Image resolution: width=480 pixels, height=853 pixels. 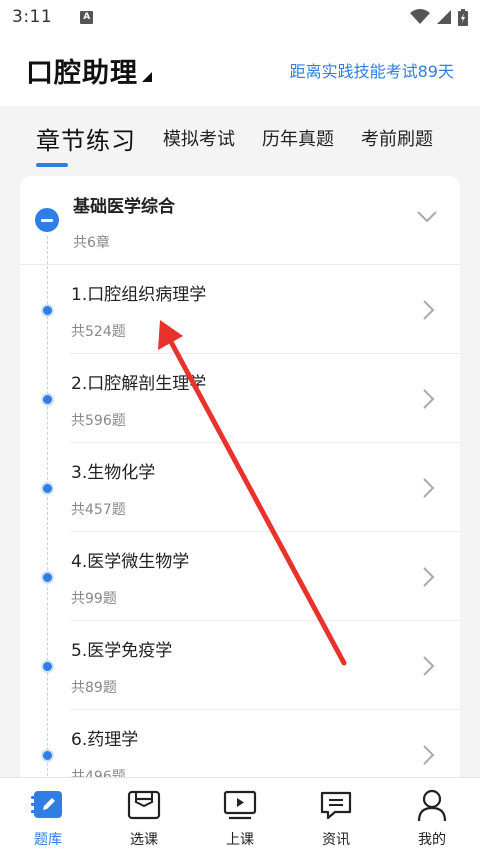 What do you see at coordinates (94, 688) in the screenshot?
I see `chapter-question-count: 共89题` at bounding box center [94, 688].